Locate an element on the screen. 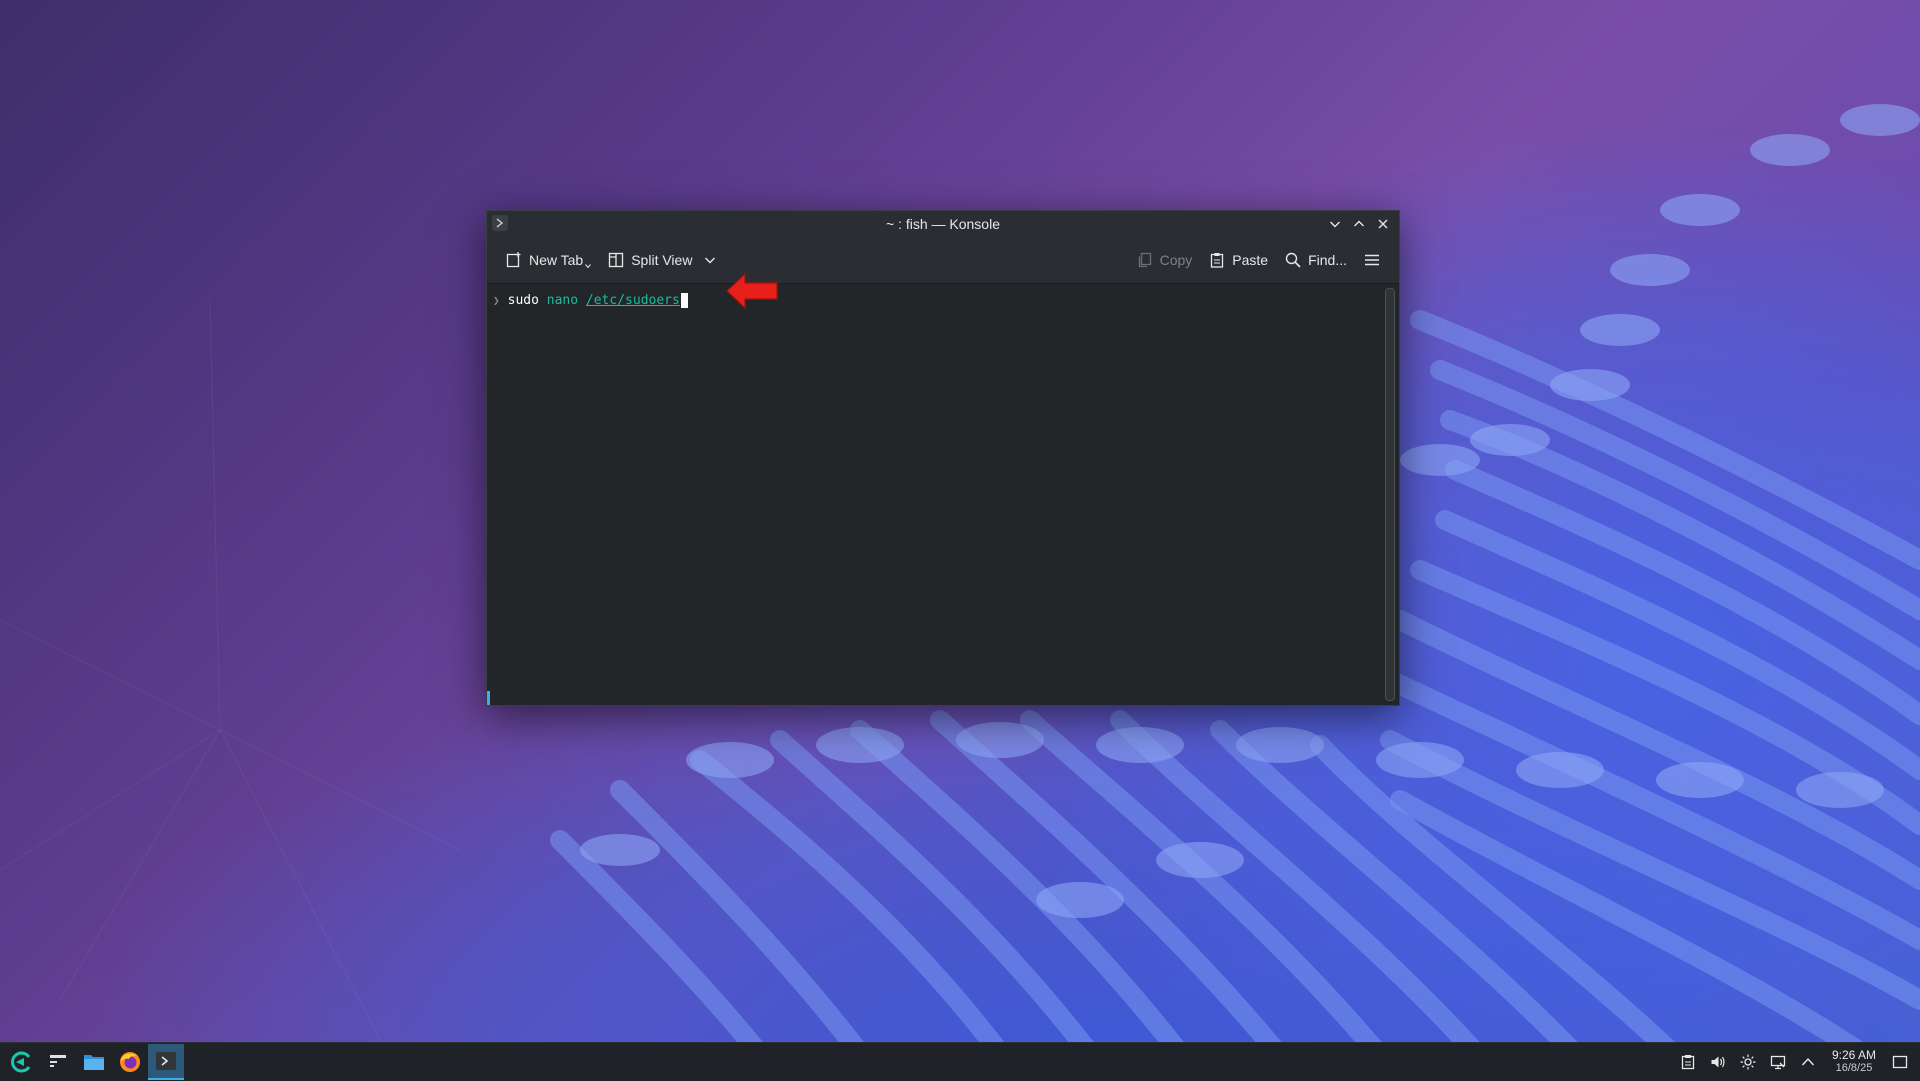 Image resolution: width=1920 pixels, height=1081 pixels. tray-expand-button is located at coordinates (1808, 1062).